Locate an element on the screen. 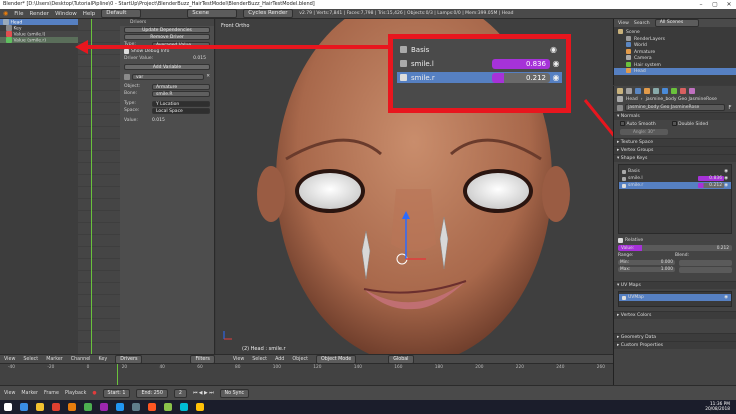  callout-row-smile-r: smile.r 0.212 ◉ is located at coordinates (479, 77).